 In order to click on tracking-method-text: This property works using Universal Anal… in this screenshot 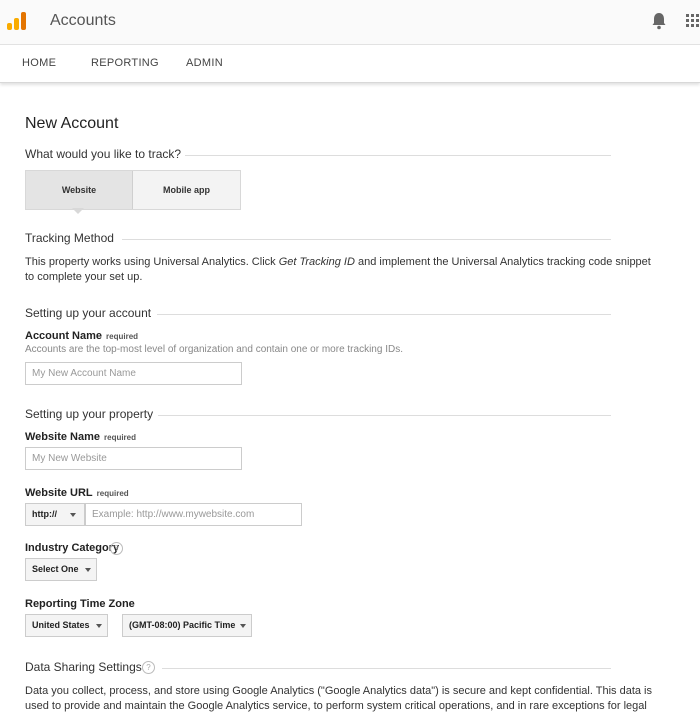, I will do `click(338, 270)`.